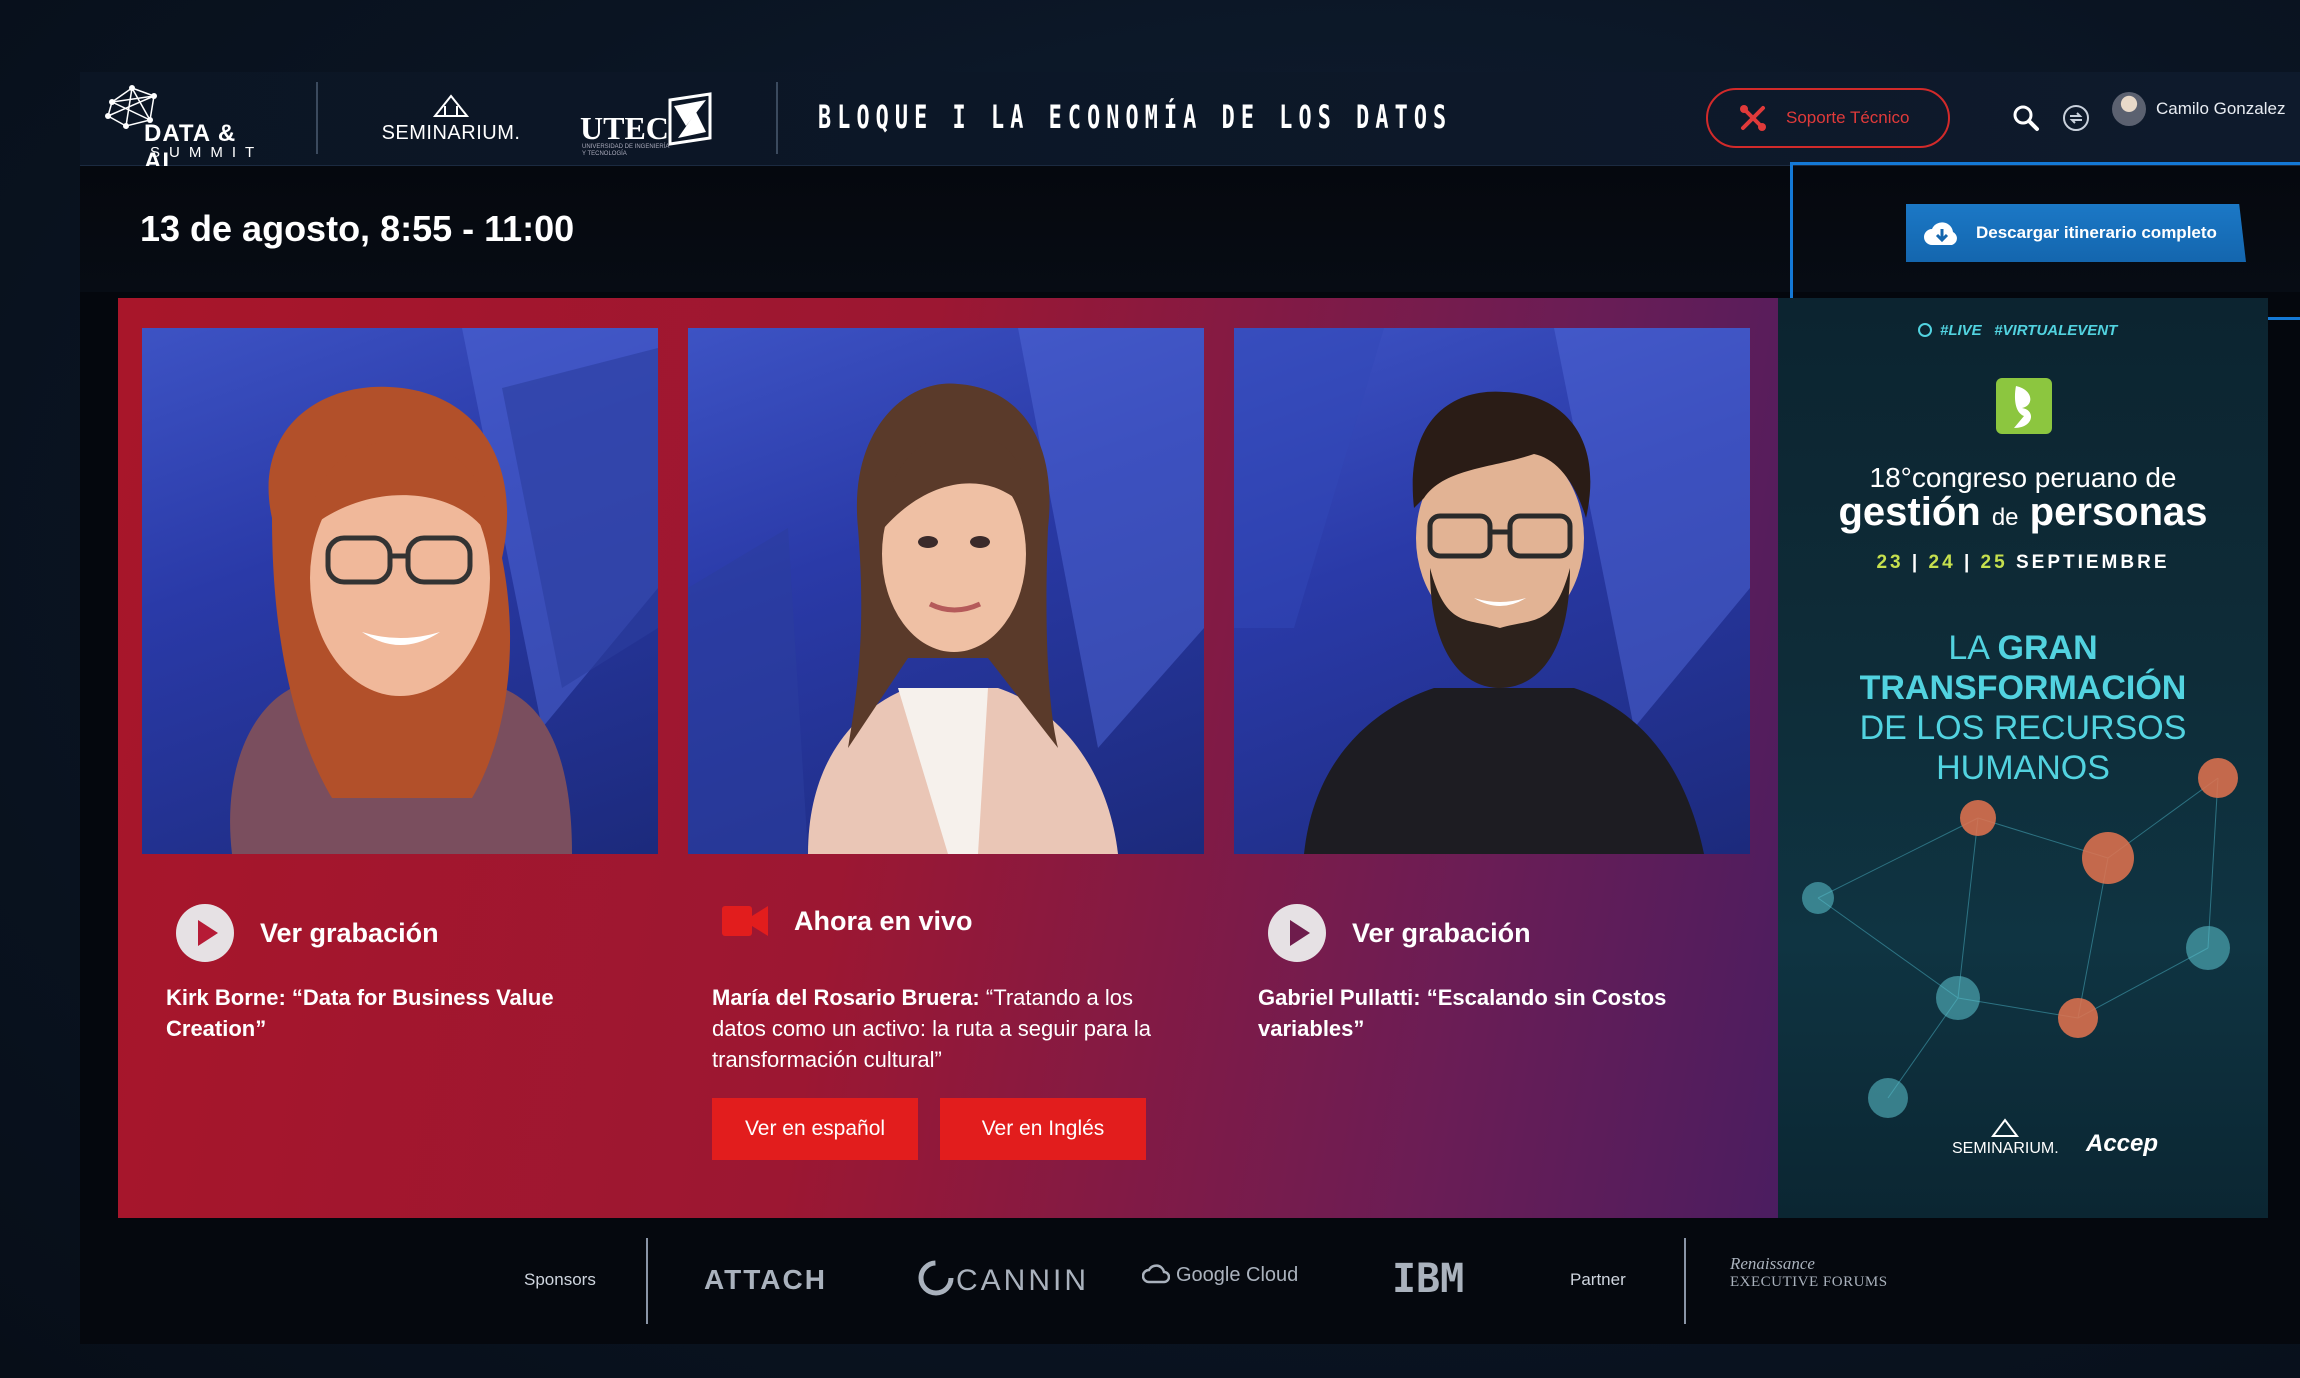  Describe the element at coordinates (183, 127) in the screenshot. I see `data-ai-summit-logo: DATA & AI SUMMIT` at that location.